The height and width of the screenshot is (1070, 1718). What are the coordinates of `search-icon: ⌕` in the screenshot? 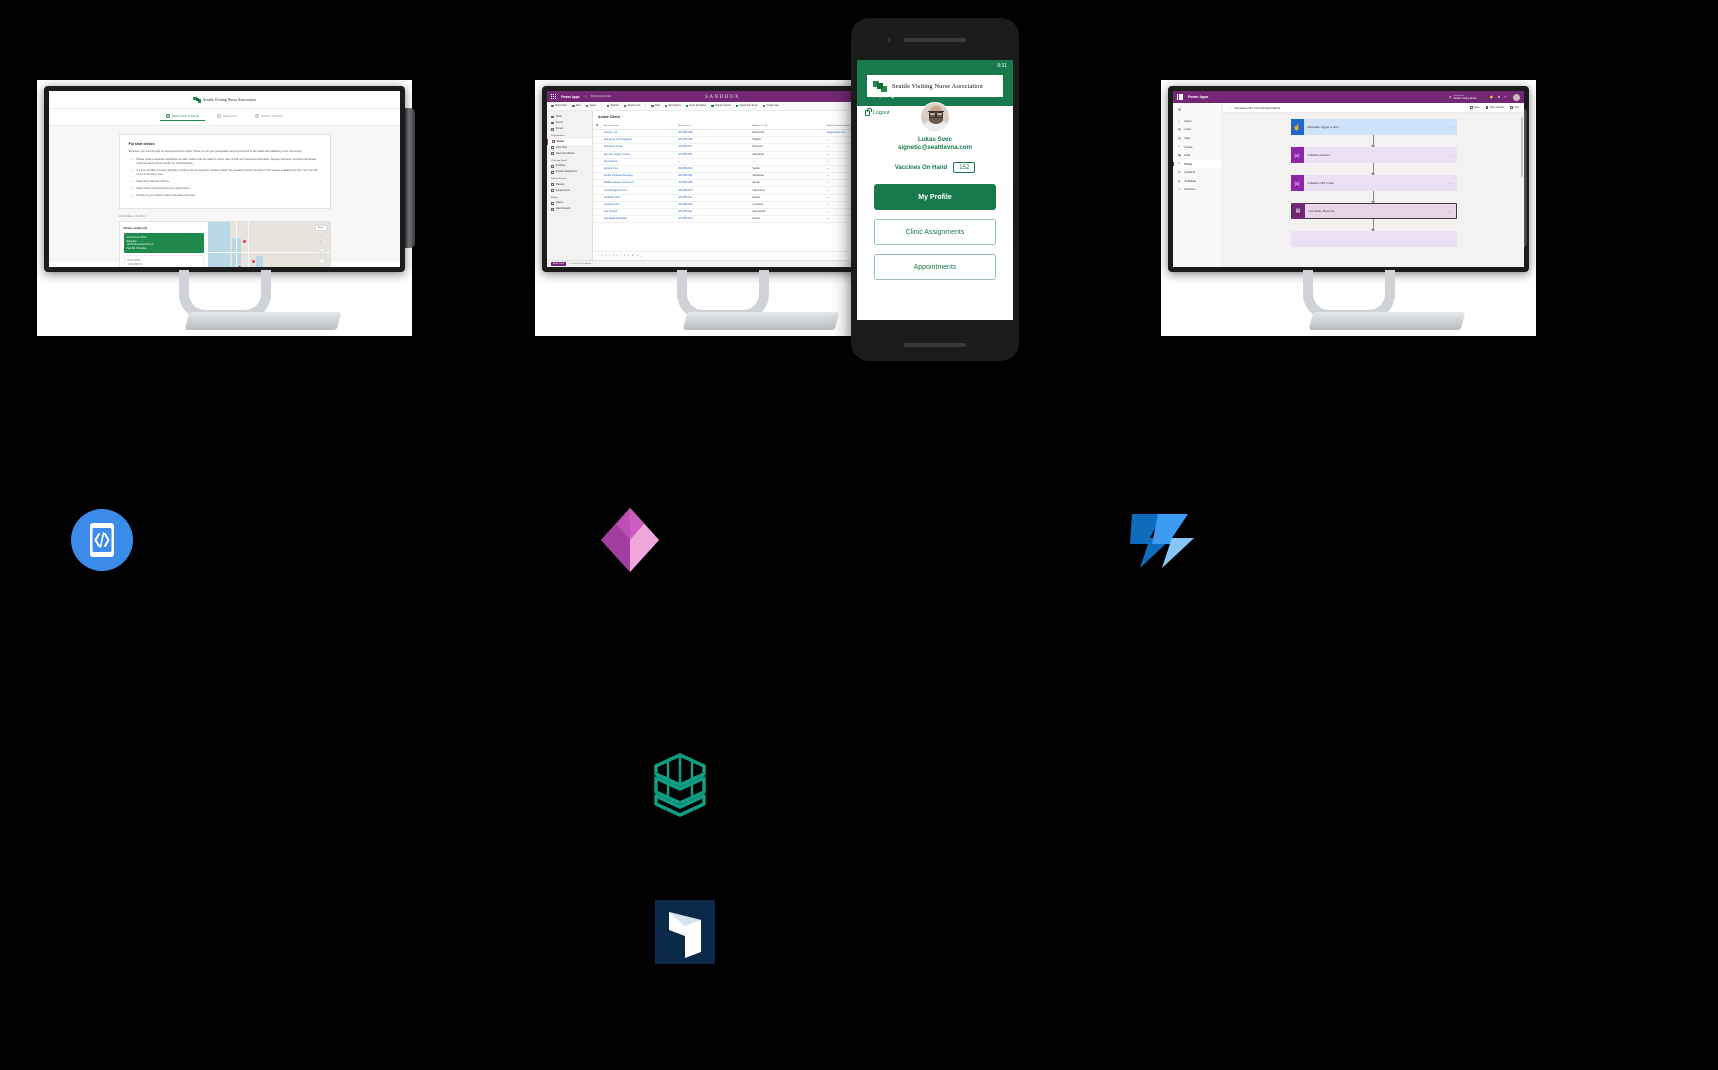 It's located at (874, 97).